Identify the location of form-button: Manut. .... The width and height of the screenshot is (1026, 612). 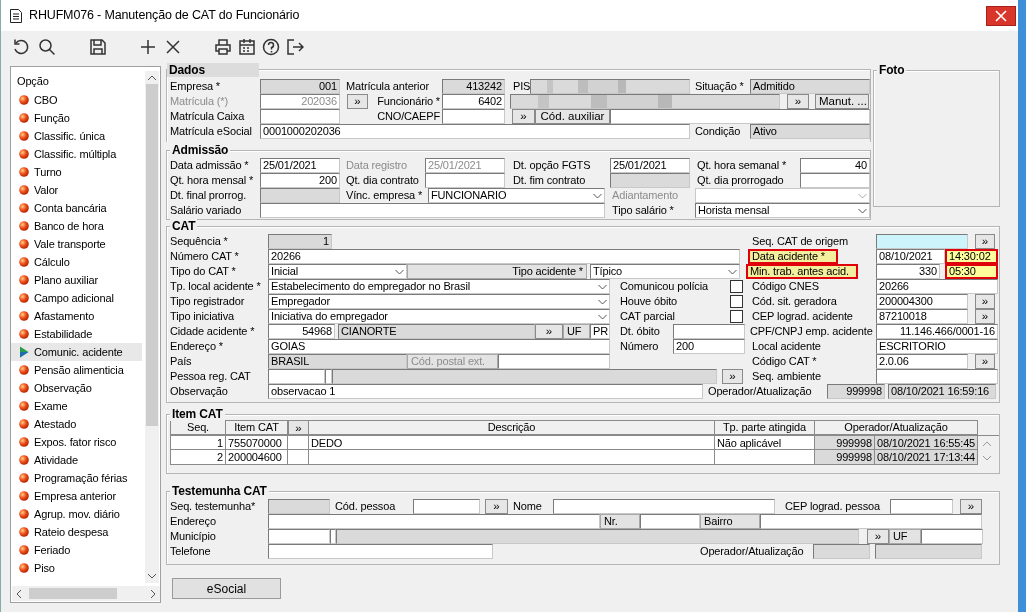
(842, 101).